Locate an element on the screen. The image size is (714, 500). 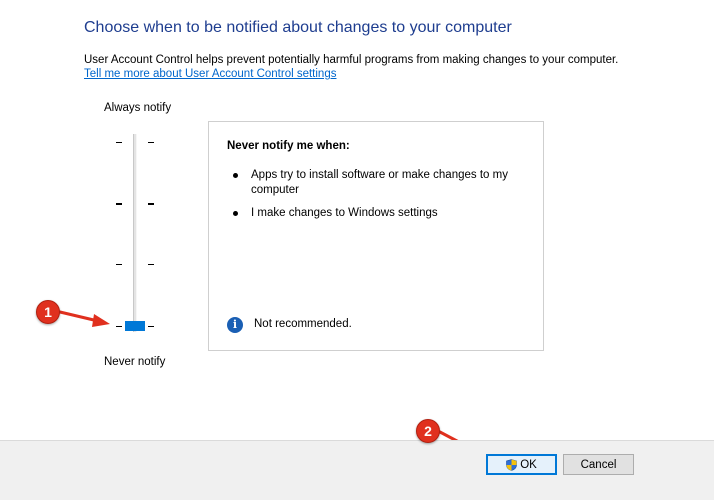
recommendation-text: Not recommended. is located at coordinates (303, 324).